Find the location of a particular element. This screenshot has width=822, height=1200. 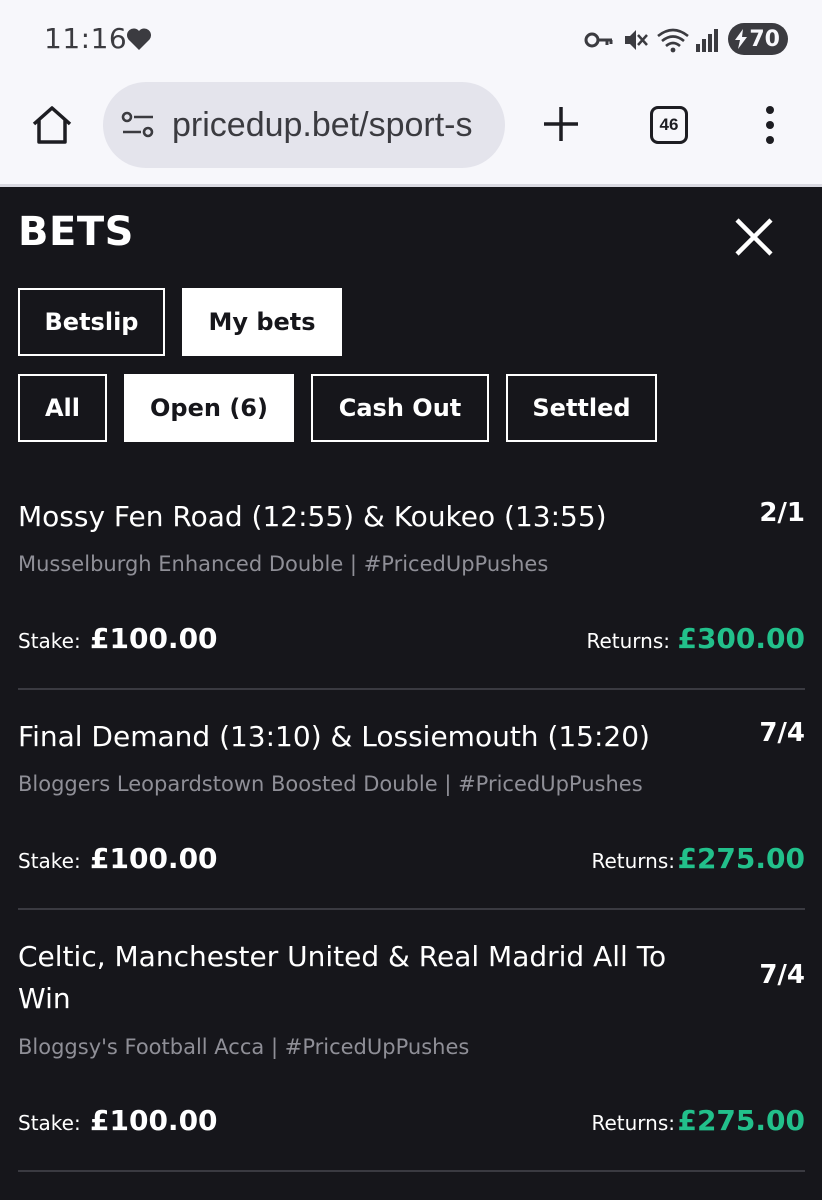

battery-charging-icon is located at coordinates (741, 39).